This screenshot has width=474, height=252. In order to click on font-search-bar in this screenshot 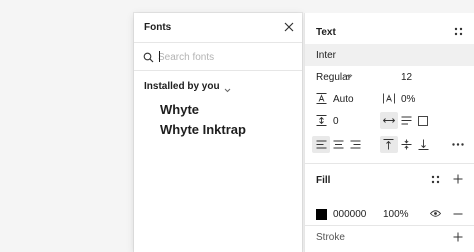, I will do `click(218, 57)`.